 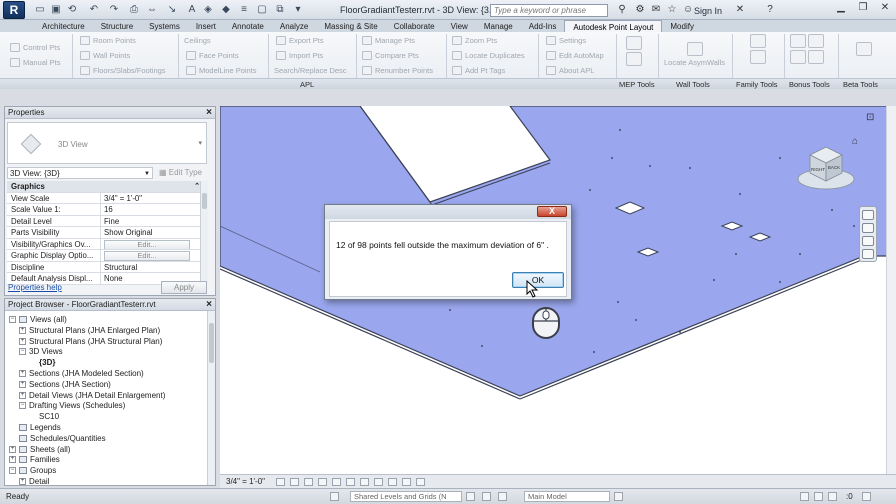 I want to click on tree-item: SC10, so click(x=44, y=416).